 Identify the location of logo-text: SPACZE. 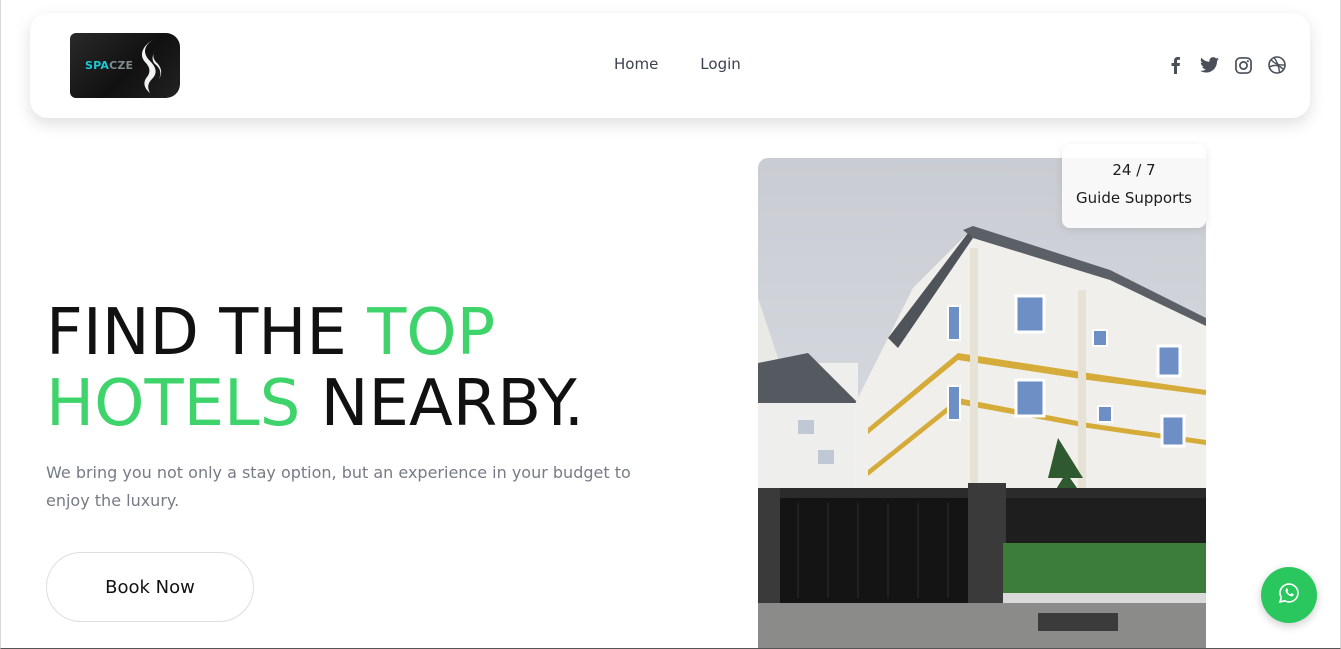
(109, 65).